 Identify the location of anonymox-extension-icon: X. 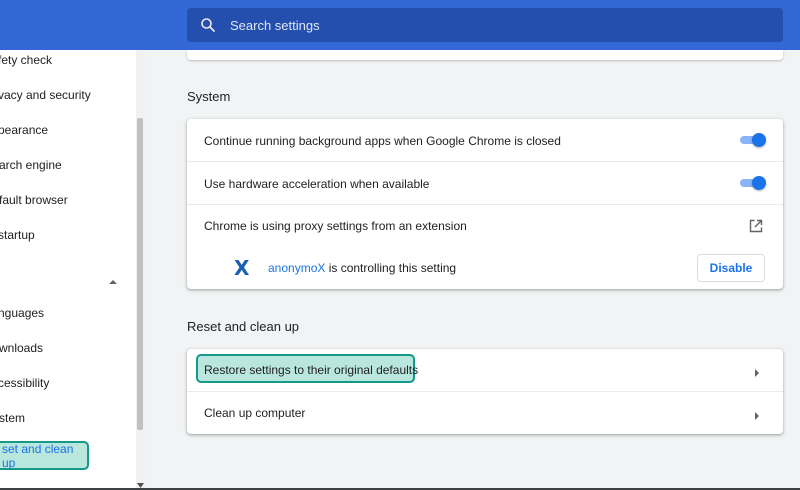
(242, 268).